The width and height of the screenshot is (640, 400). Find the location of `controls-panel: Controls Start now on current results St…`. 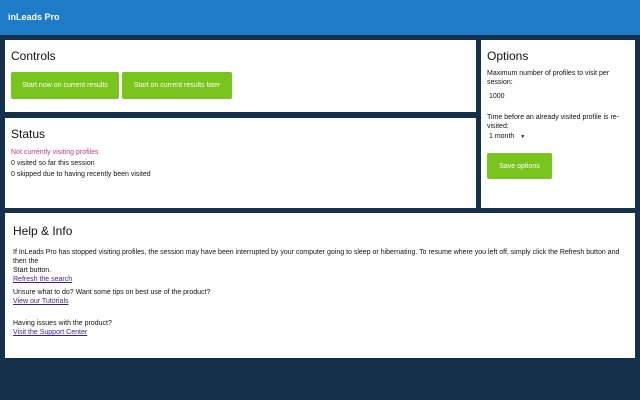

controls-panel: Controls Start now on current results St… is located at coordinates (240, 76).